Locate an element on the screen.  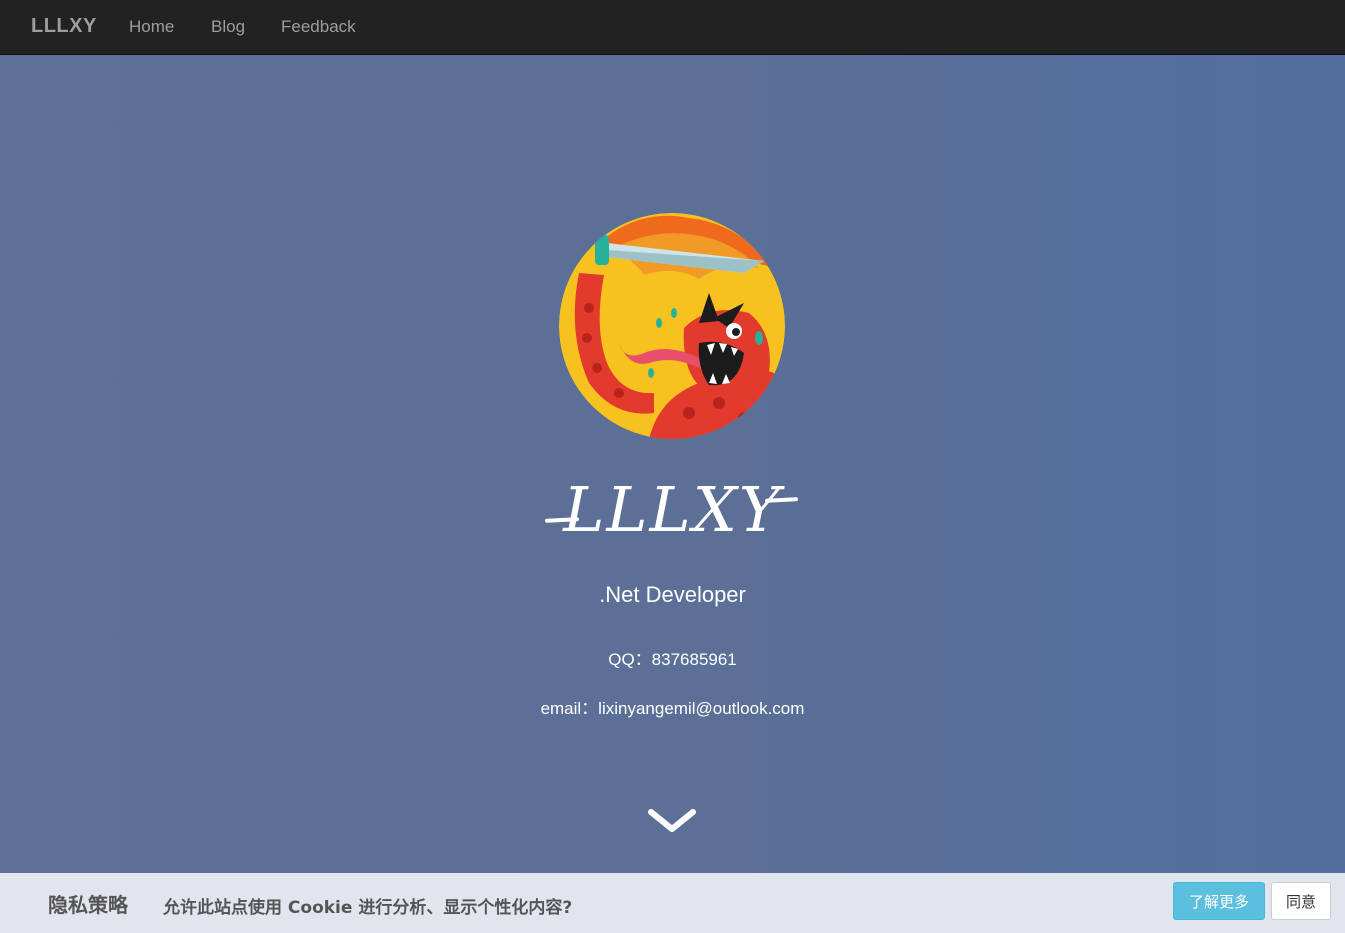
brand-link: LLLXY is located at coordinates (64, 26).